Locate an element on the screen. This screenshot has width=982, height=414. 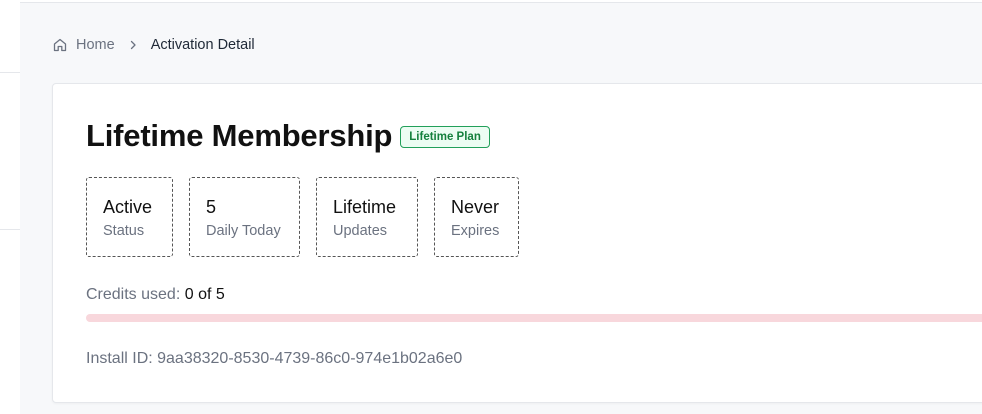
stat-label: Status is located at coordinates (124, 231).